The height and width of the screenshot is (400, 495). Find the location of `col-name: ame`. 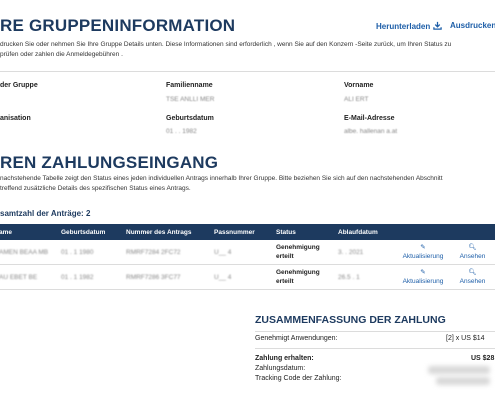

col-name: ame is located at coordinates (6, 232).